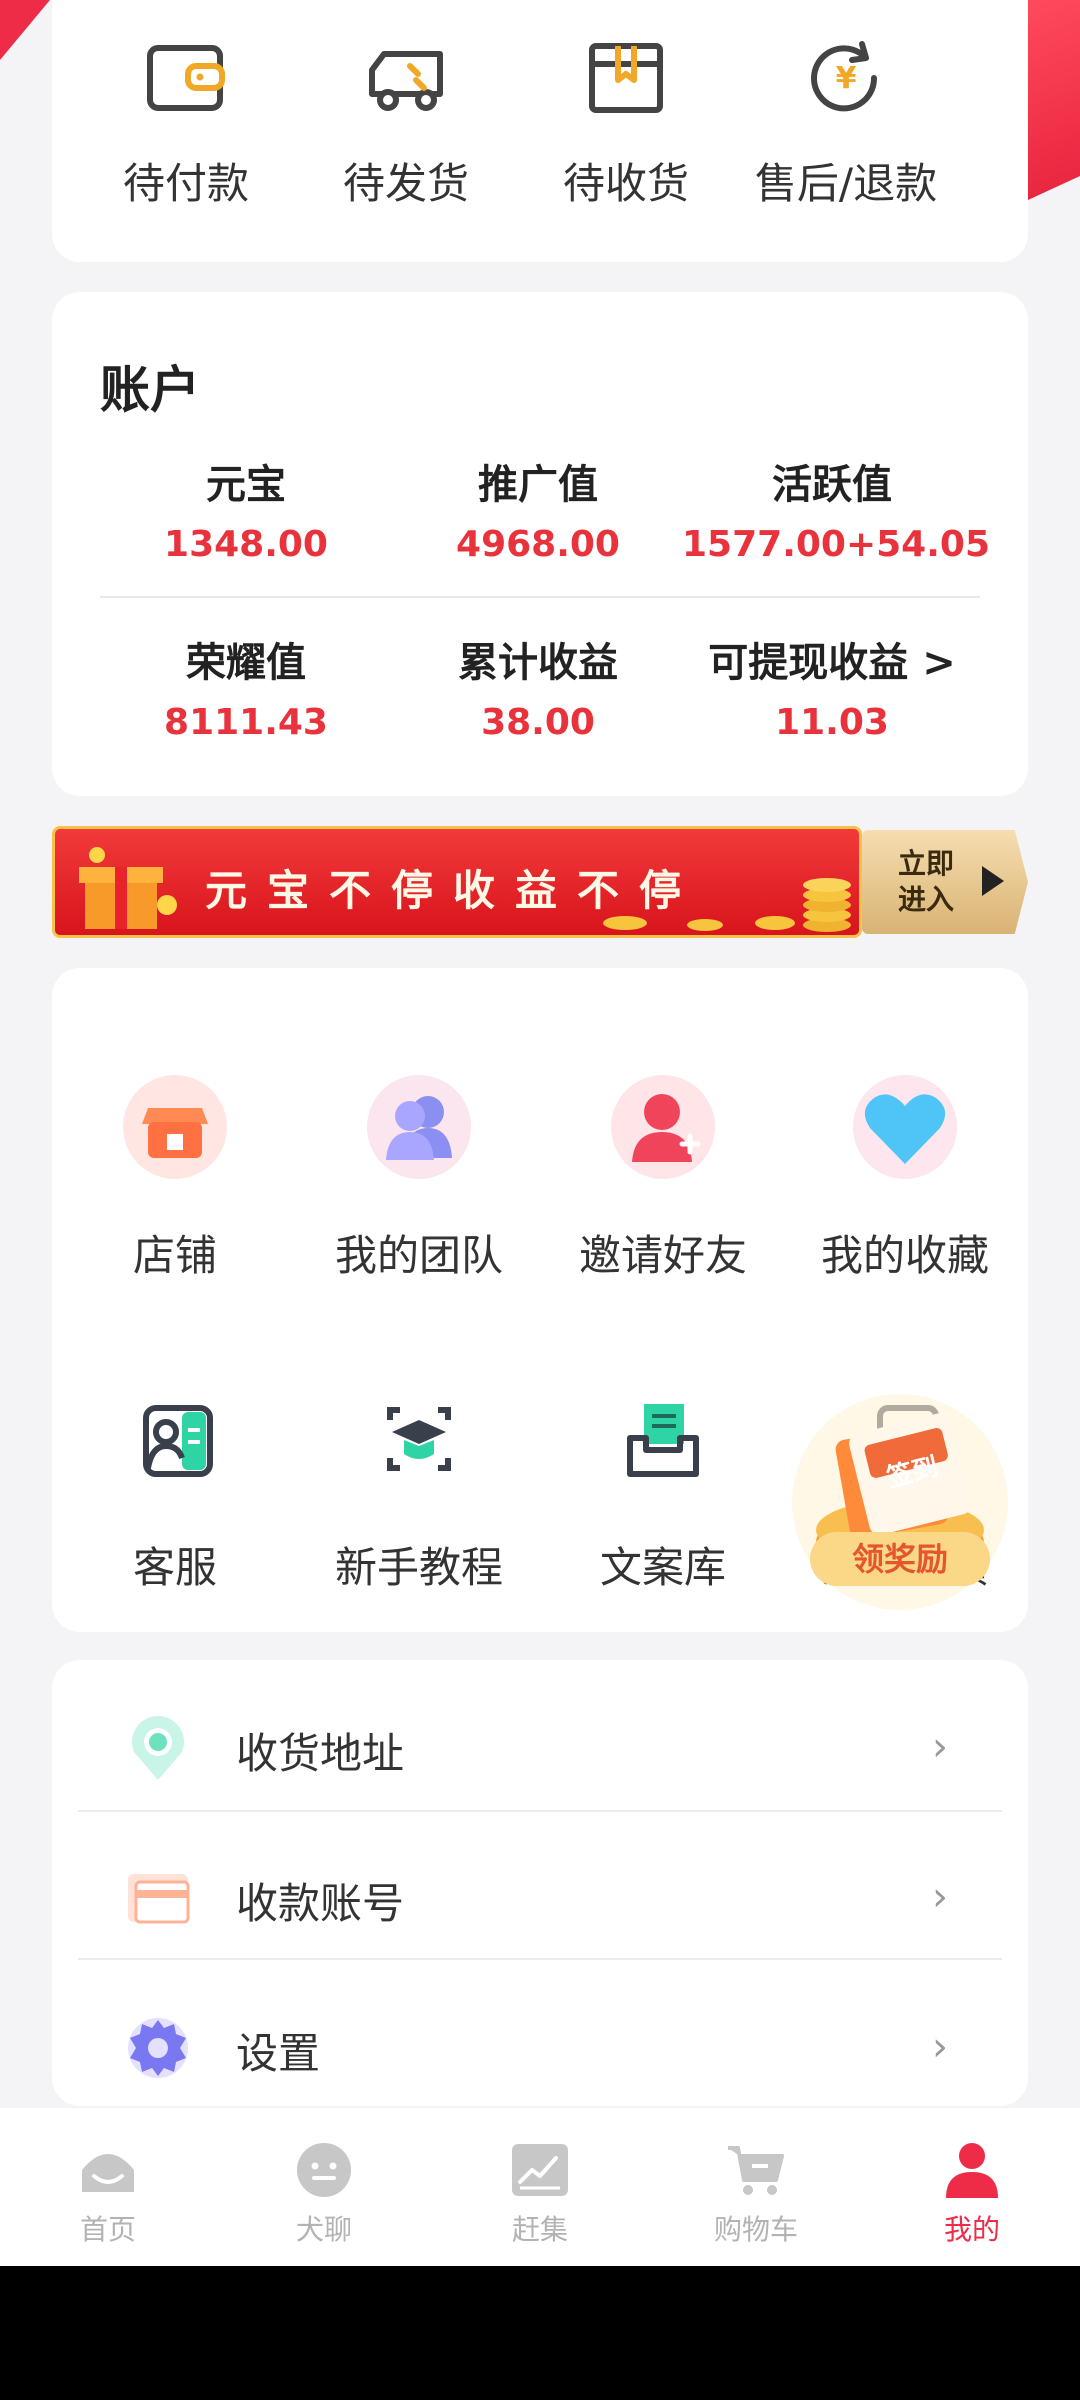  I want to click on bottom-tab-bar: 首页 犬聊 赶集 购物车 我的, so click(540, 2187).